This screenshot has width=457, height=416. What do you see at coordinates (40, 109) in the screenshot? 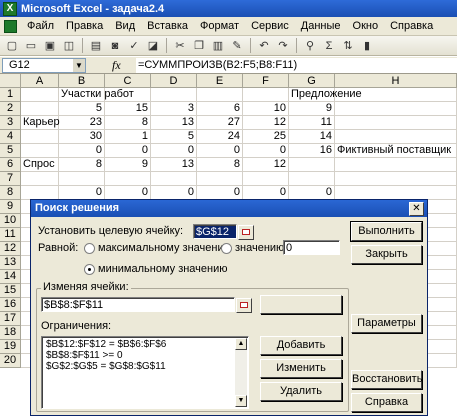
I see `cell-A2` at bounding box center [40, 109].